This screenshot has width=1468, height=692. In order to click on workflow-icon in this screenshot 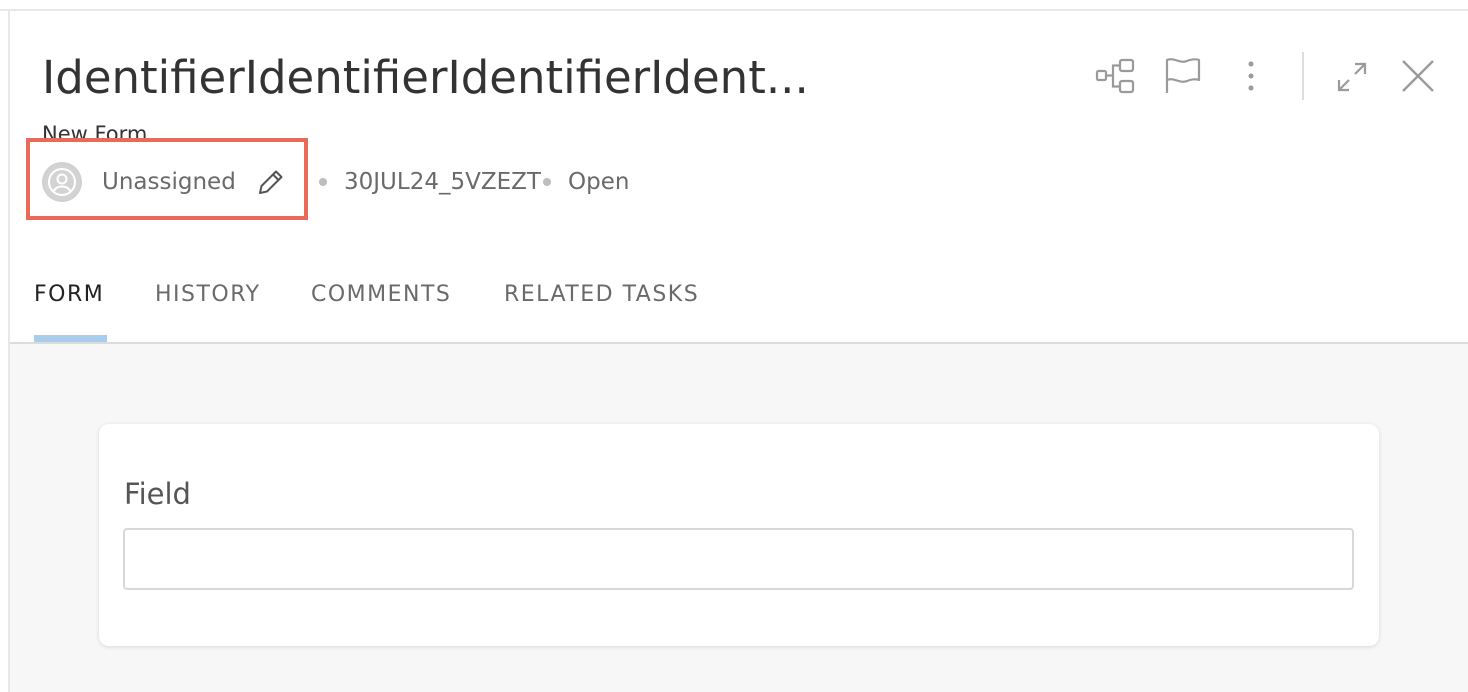, I will do `click(1115, 76)`.